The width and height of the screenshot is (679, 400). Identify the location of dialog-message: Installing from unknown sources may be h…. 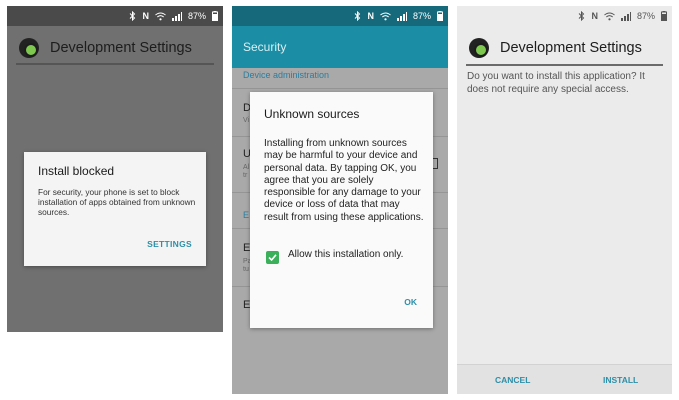
(344, 180).